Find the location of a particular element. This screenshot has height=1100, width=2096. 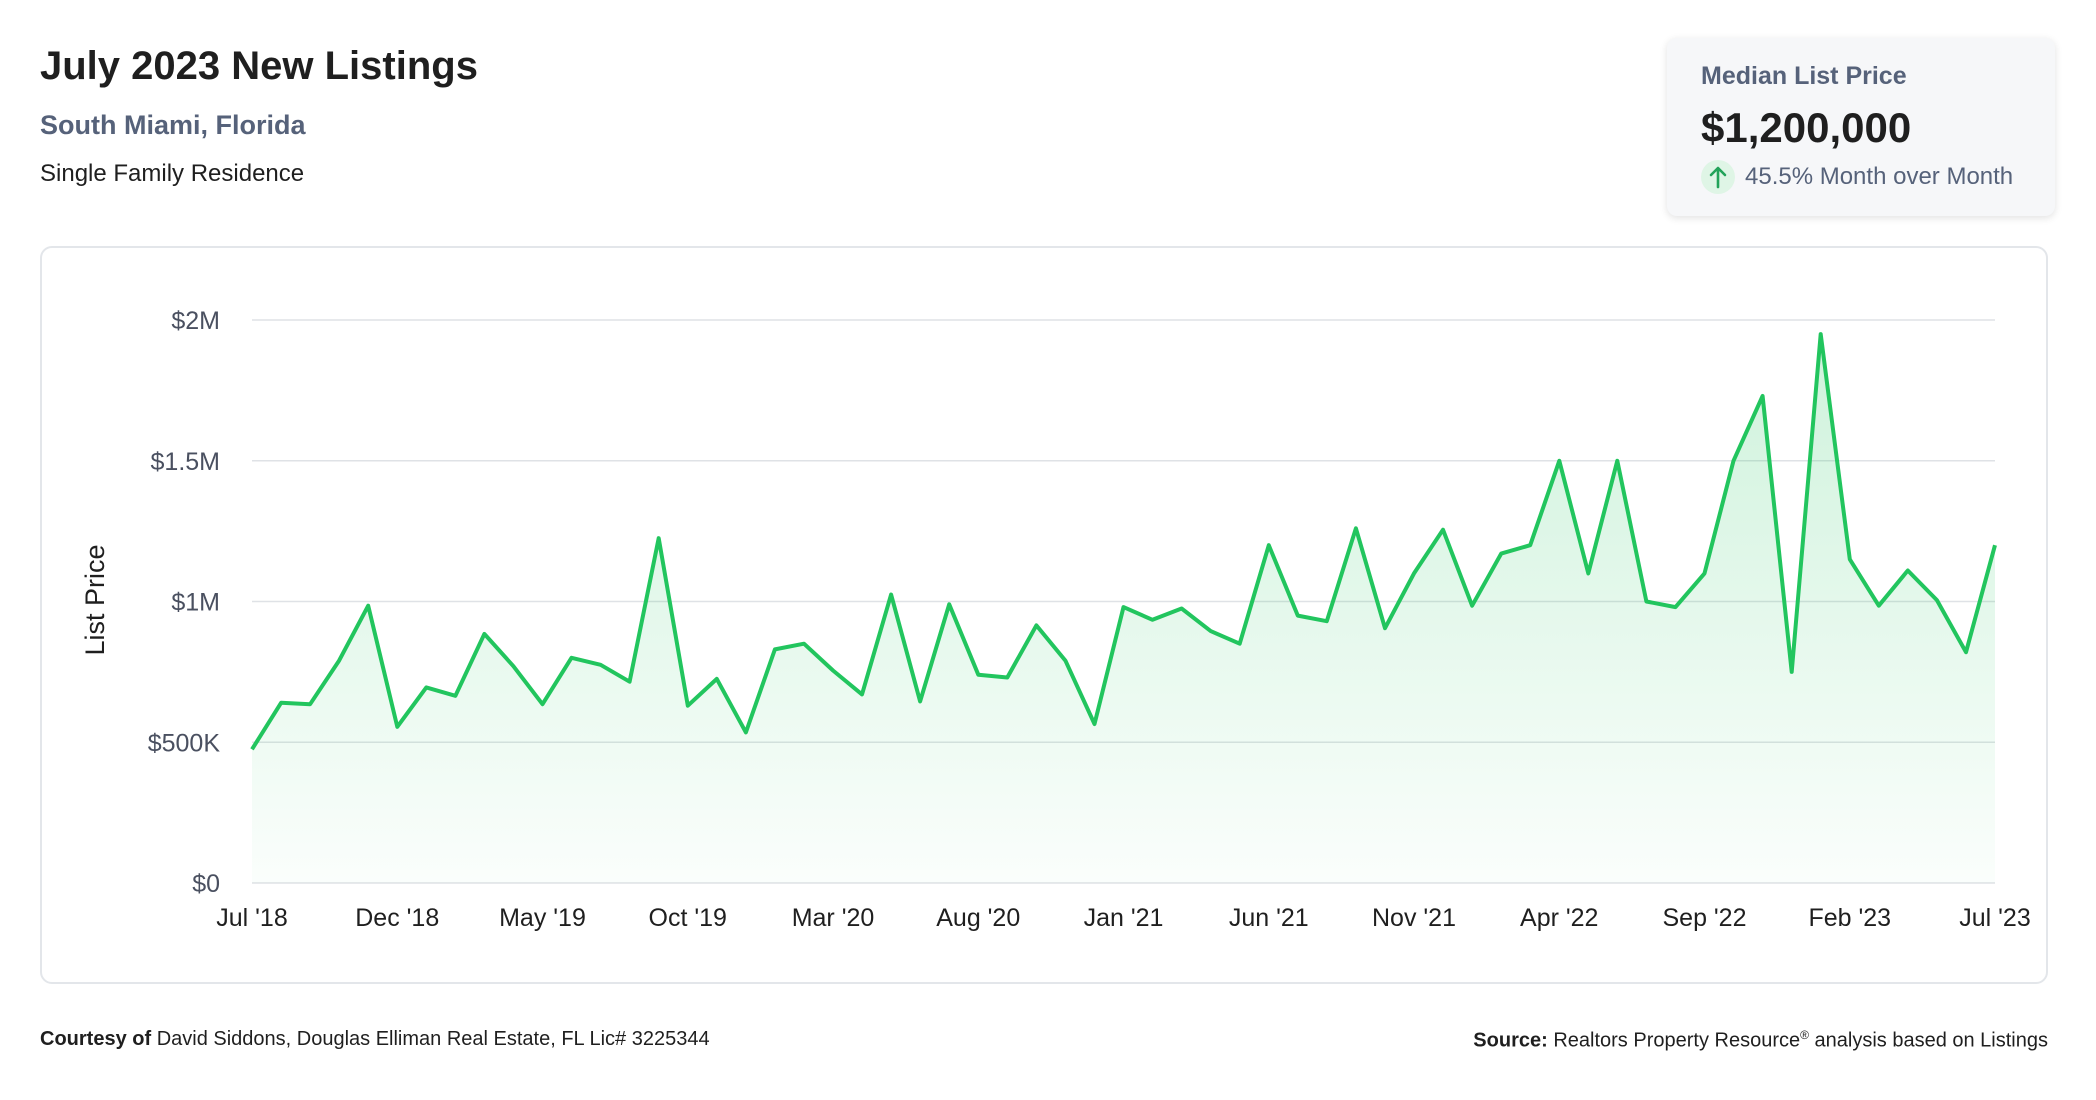

kpi-change-text: 45.5% Month over Month is located at coordinates (1879, 176).